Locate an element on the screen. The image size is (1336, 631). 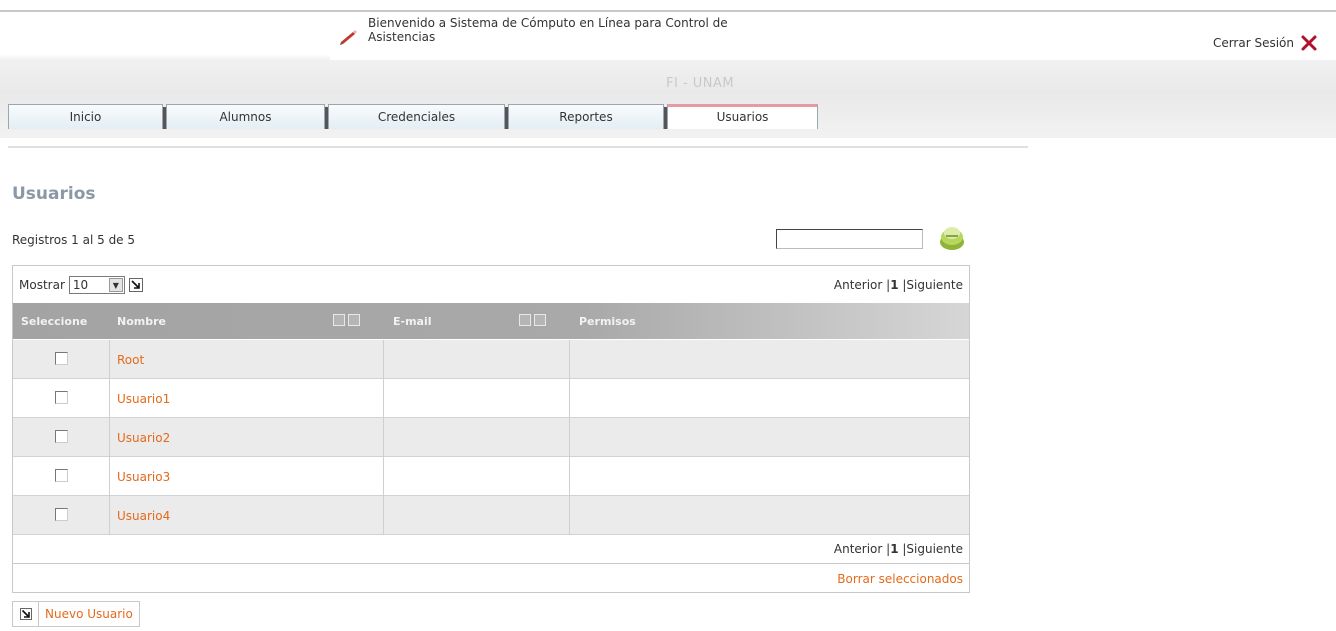
pager-bottom: Anterior |1 |Siguiente is located at coordinates (898, 549).